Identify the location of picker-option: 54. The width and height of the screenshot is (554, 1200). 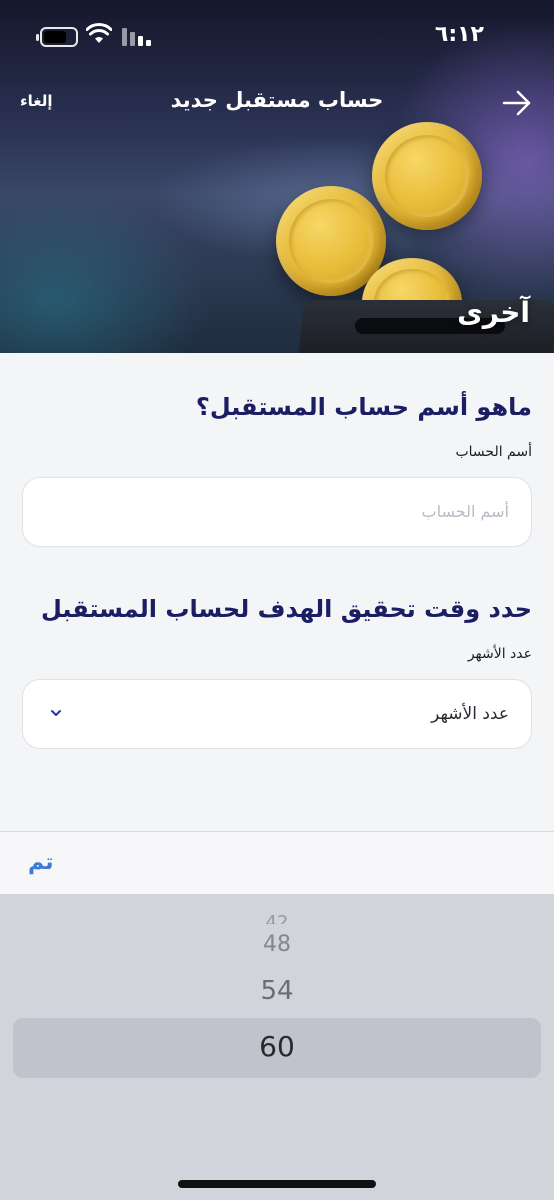
(277, 991).